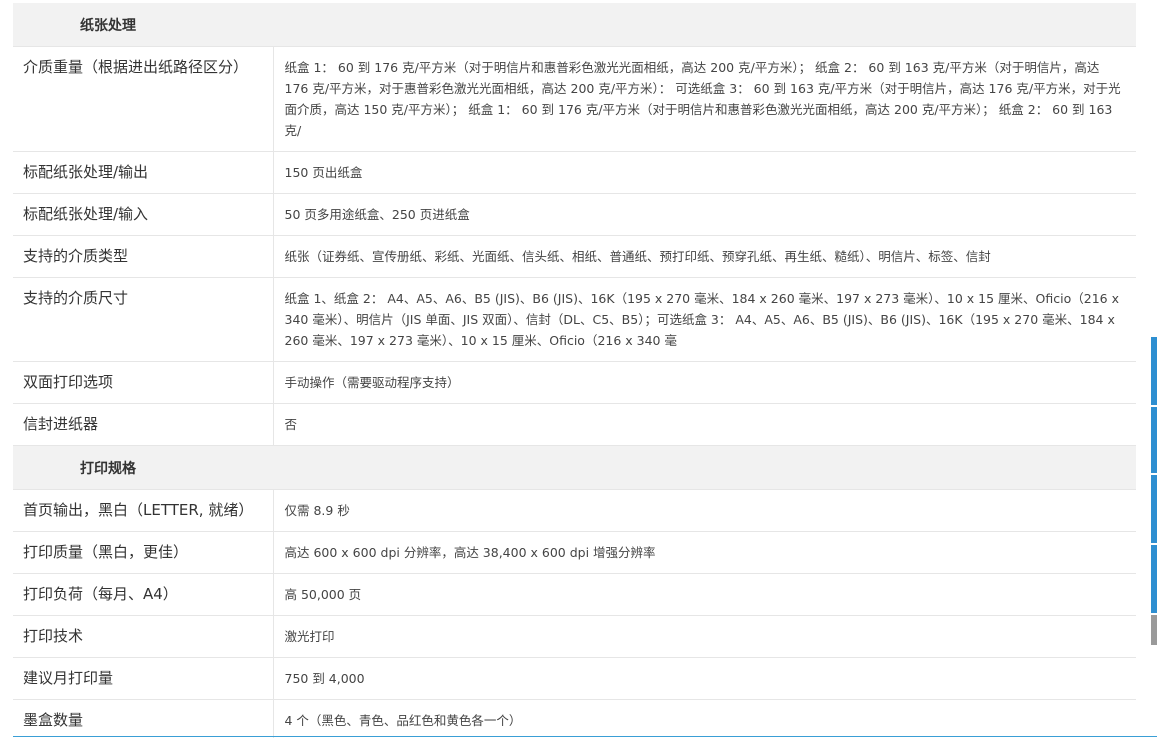 Image resolution: width=1157 pixels, height=738 pixels. I want to click on spec-row: 首页输出，黑白（LETTER, 就绪） 仅需 8.9 秒, so click(574, 510).